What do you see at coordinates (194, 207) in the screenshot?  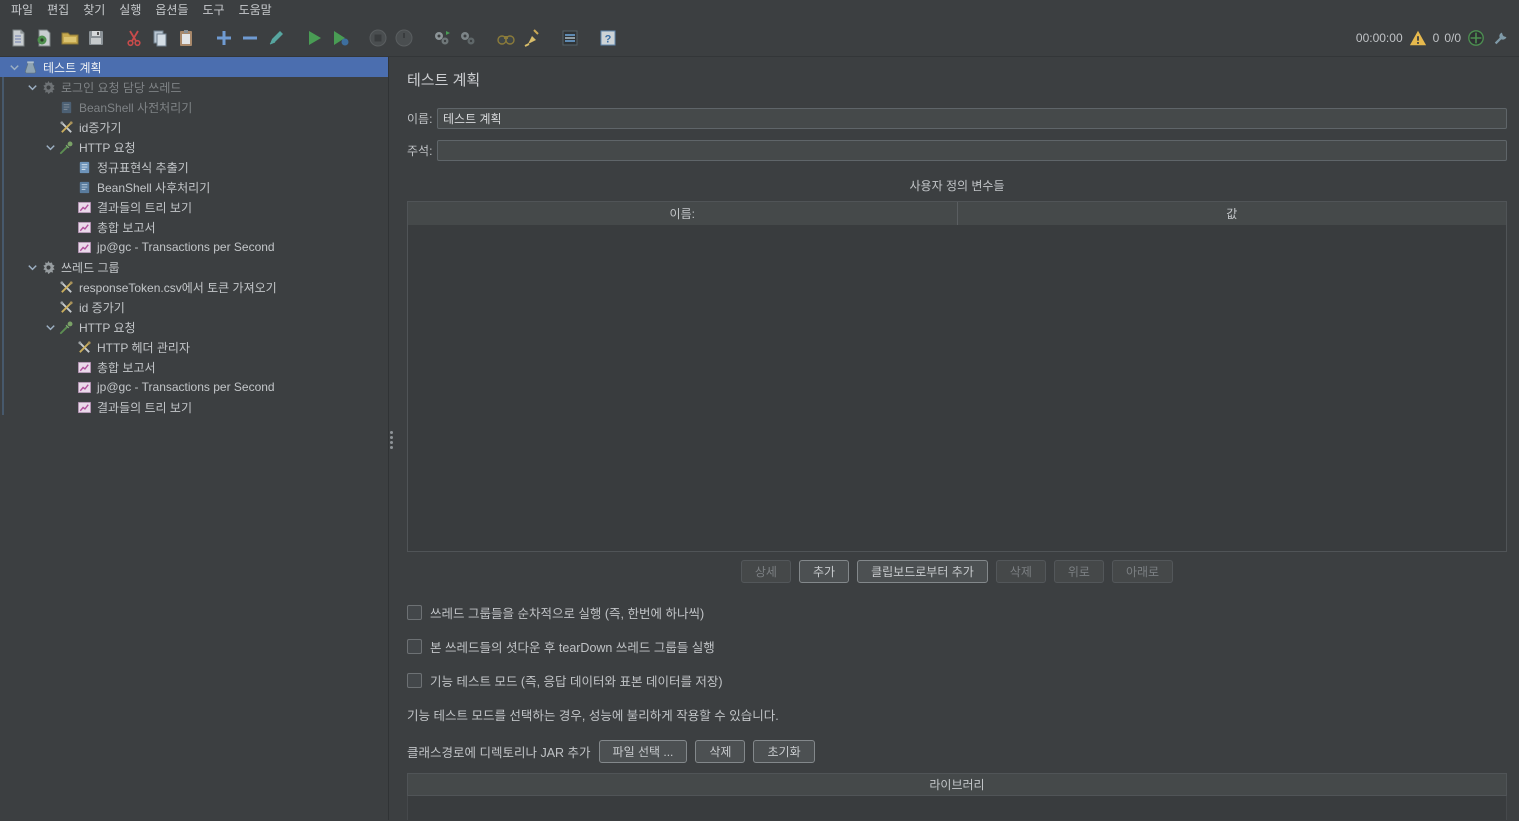 I see `tree-item-view-results-tree-1: 결과들의 트리 보기` at bounding box center [194, 207].